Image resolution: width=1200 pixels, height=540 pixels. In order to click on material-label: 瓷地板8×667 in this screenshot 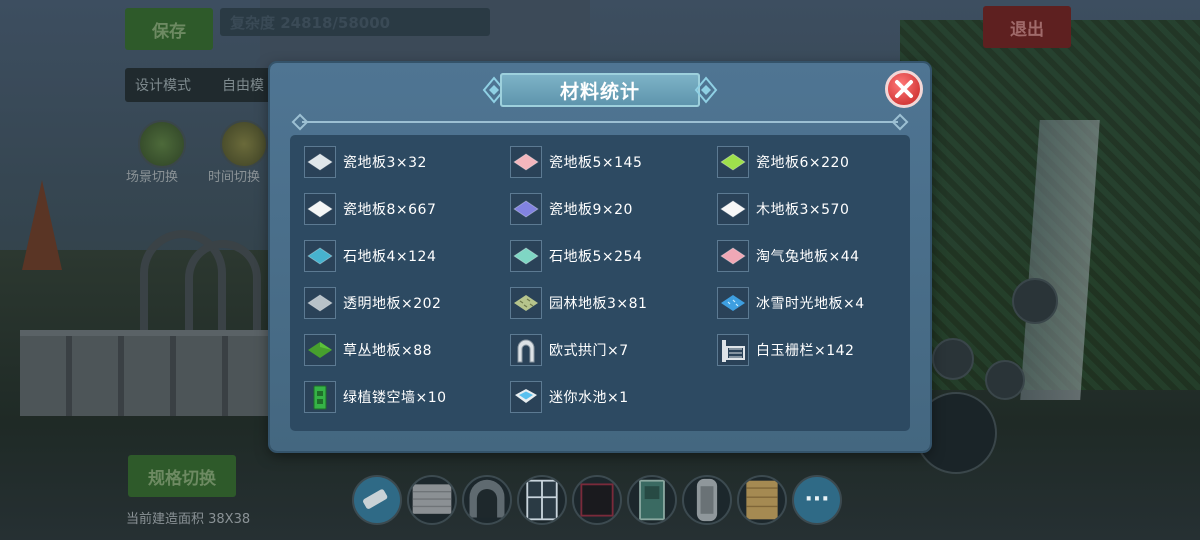, I will do `click(390, 210)`.